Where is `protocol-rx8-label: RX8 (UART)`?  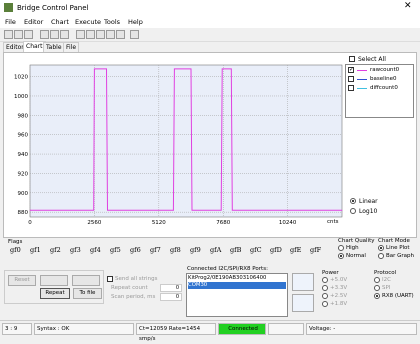
protocol-rx8-label: RX8 (UART) is located at coordinates (398, 296).